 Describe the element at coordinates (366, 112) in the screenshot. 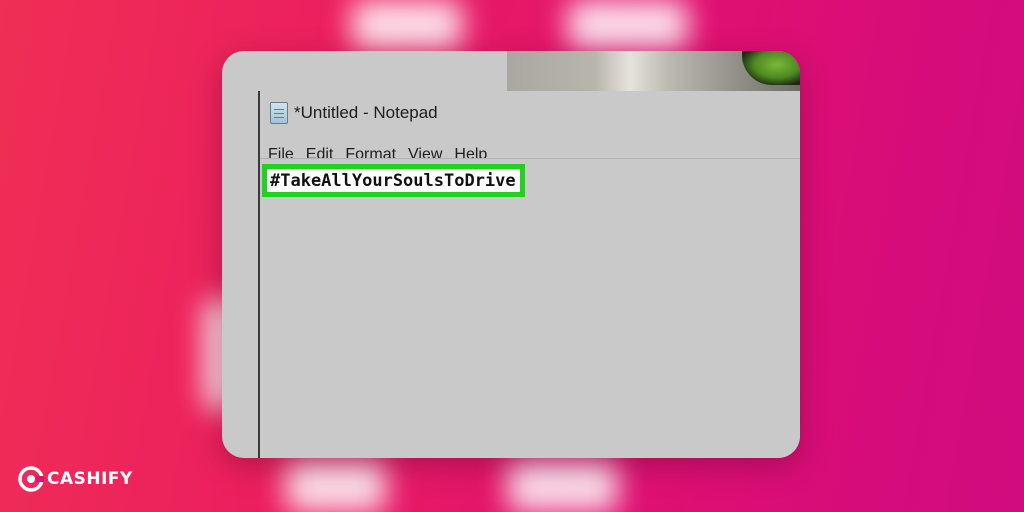

I see `window-title: *Untitled - Notepad` at that location.